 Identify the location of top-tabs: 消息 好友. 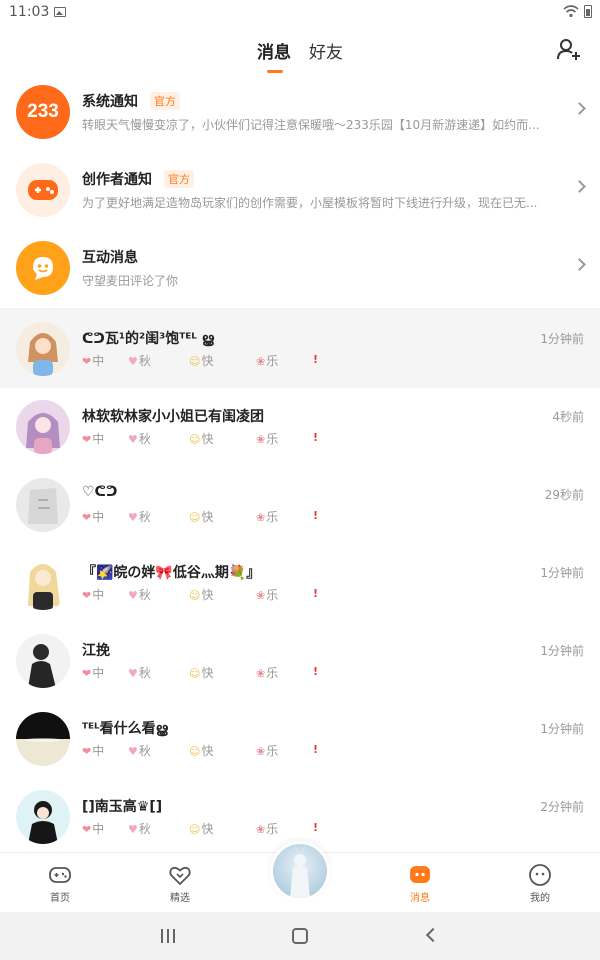
(300, 50).